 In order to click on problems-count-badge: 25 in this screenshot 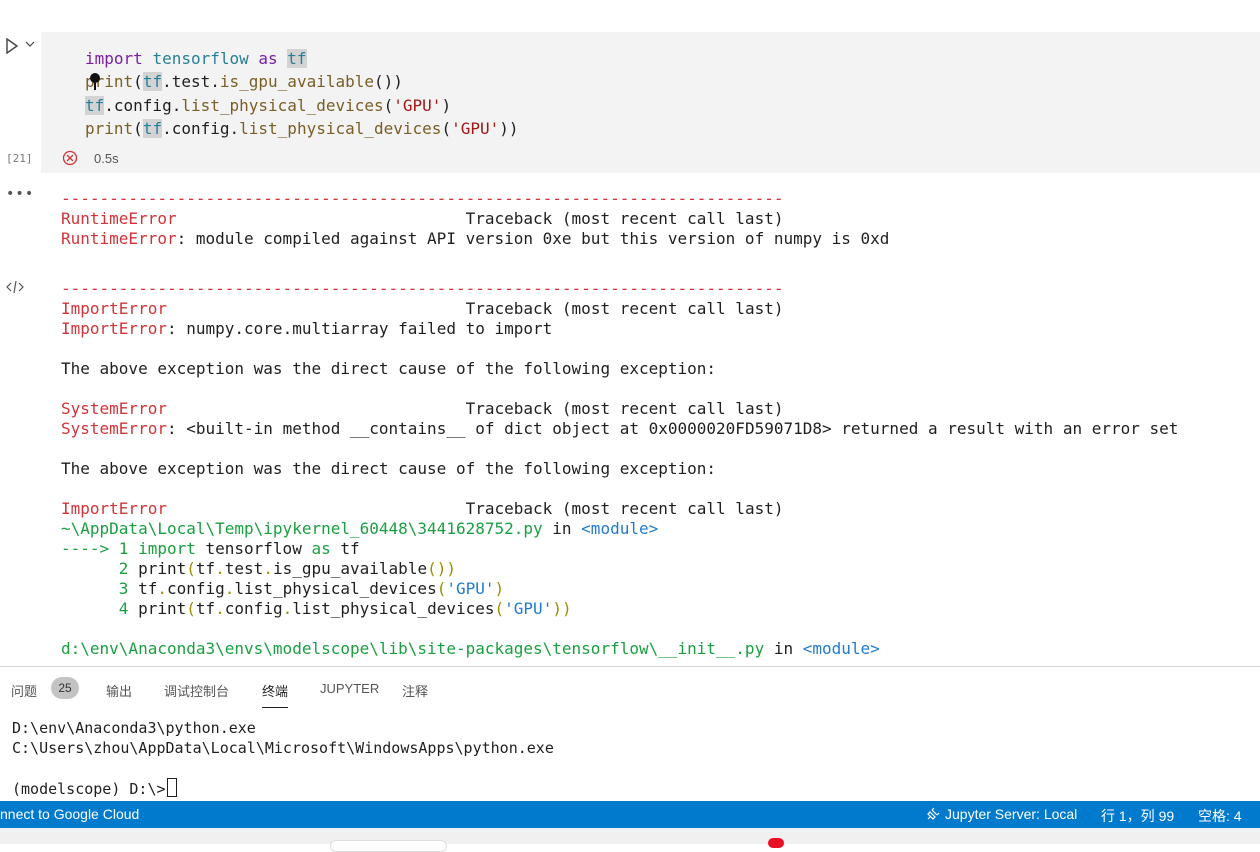, I will do `click(65, 688)`.